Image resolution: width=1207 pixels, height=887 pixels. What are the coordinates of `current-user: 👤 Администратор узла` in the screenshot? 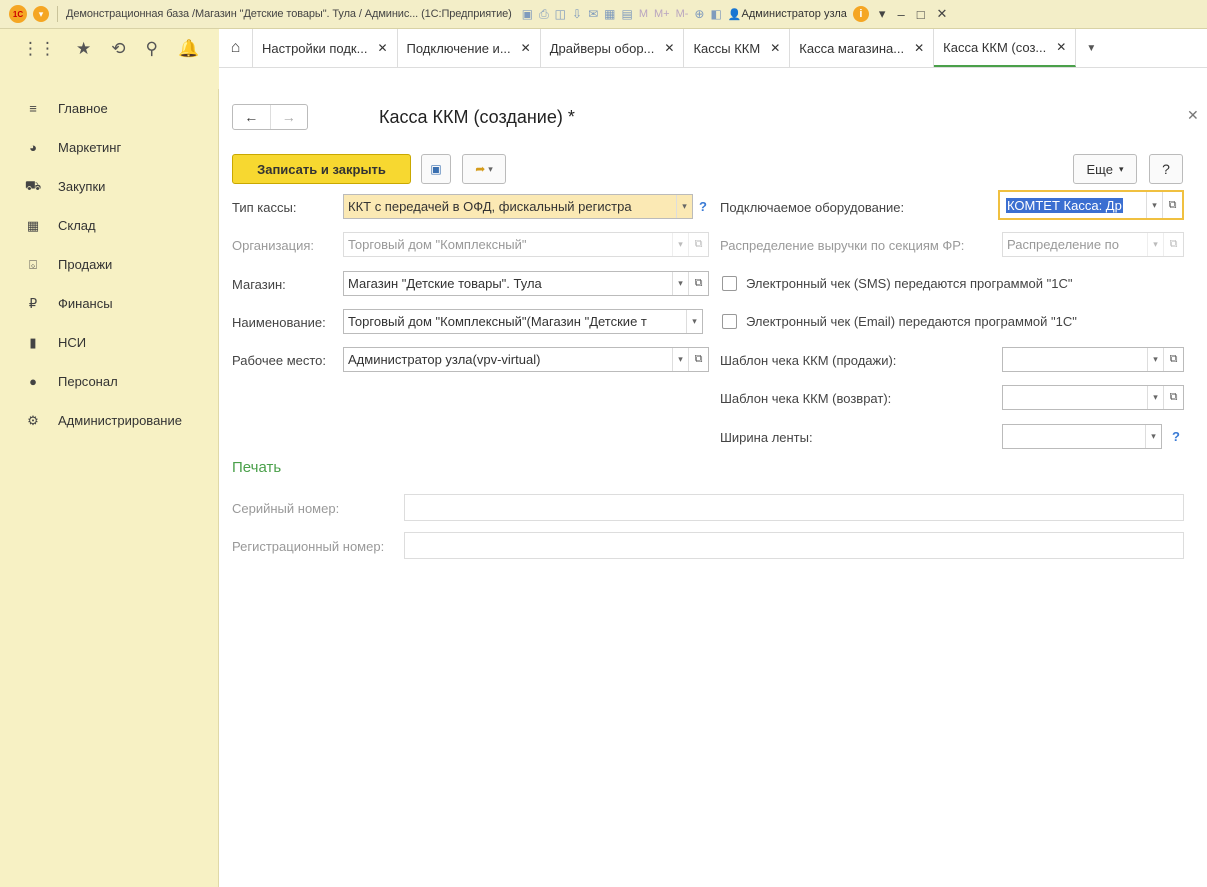 It's located at (787, 14).